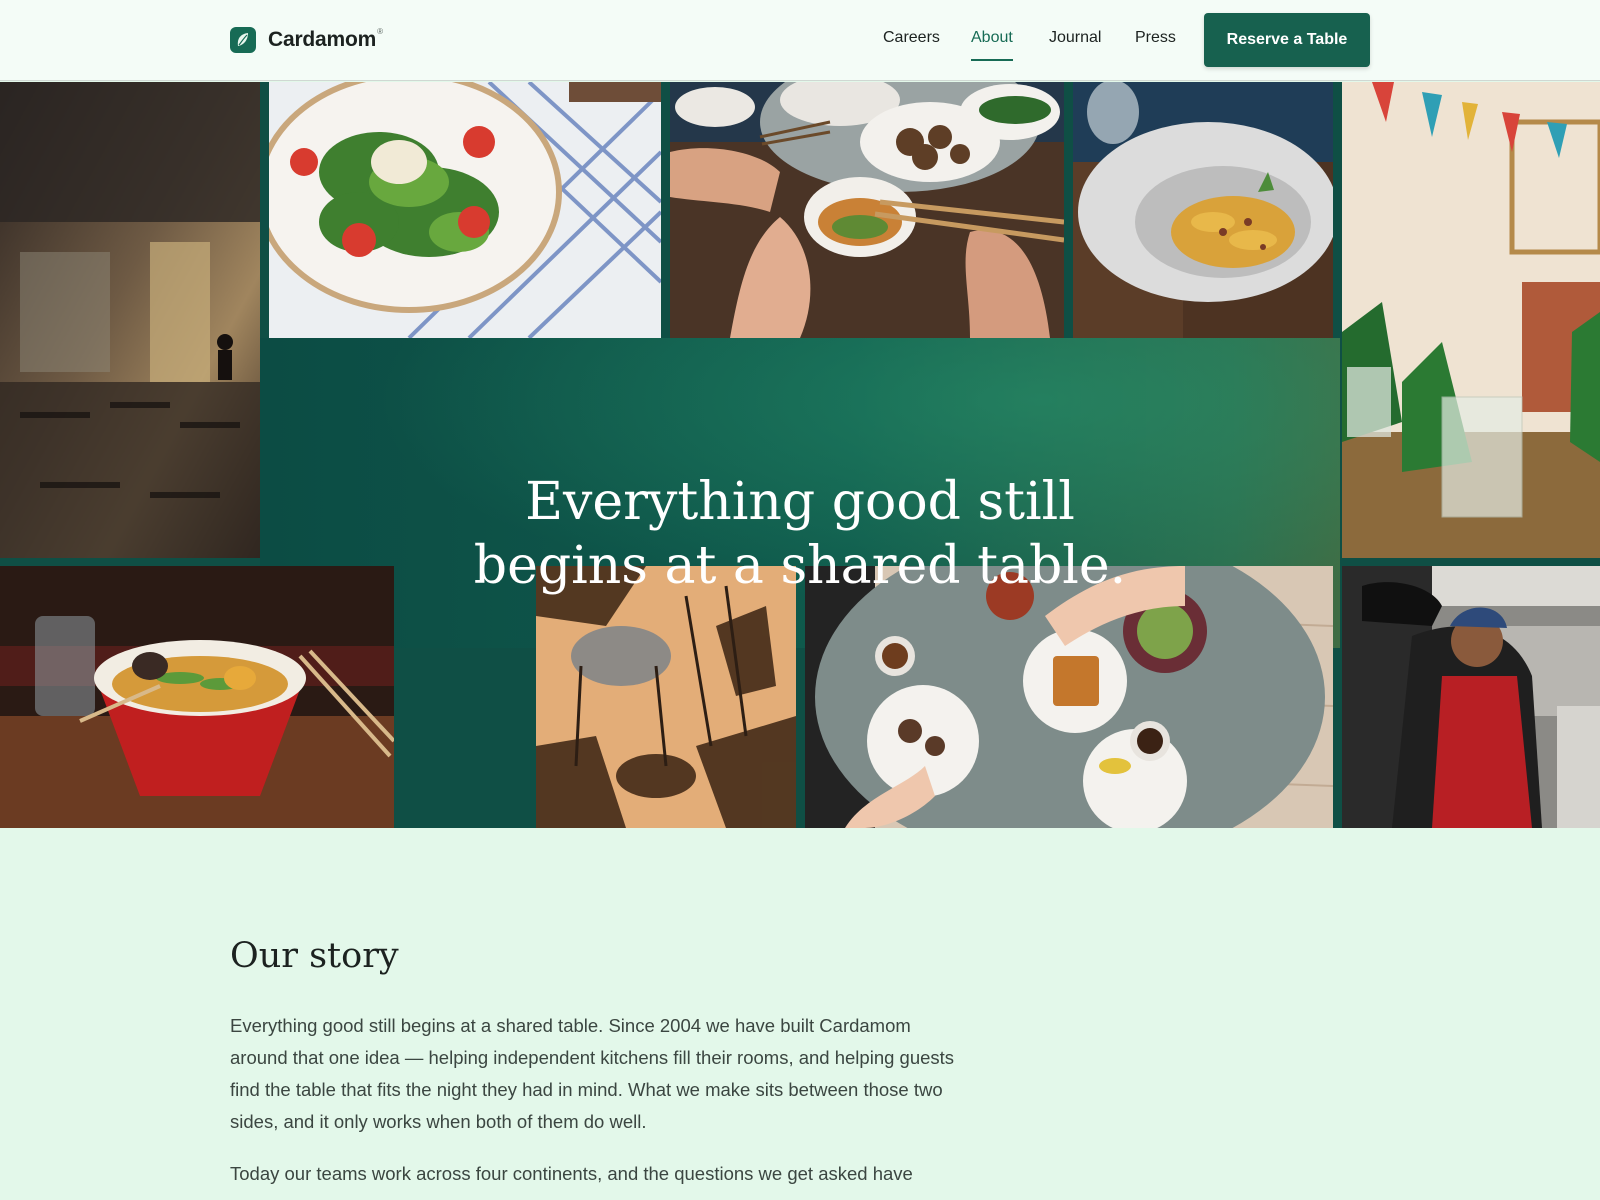 The height and width of the screenshot is (1200, 1600). I want to click on registered-mark: ®, so click(380, 31).